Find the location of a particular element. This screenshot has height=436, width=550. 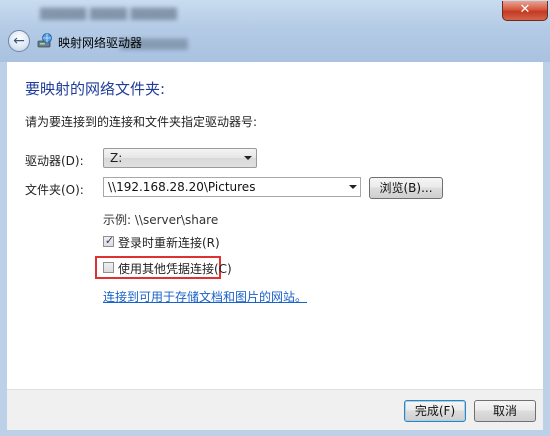

blurred-background-text: ▇▇▇▇▇ ▇▇▇▇ ▇▇▇▇▇ is located at coordinates (108, 13).